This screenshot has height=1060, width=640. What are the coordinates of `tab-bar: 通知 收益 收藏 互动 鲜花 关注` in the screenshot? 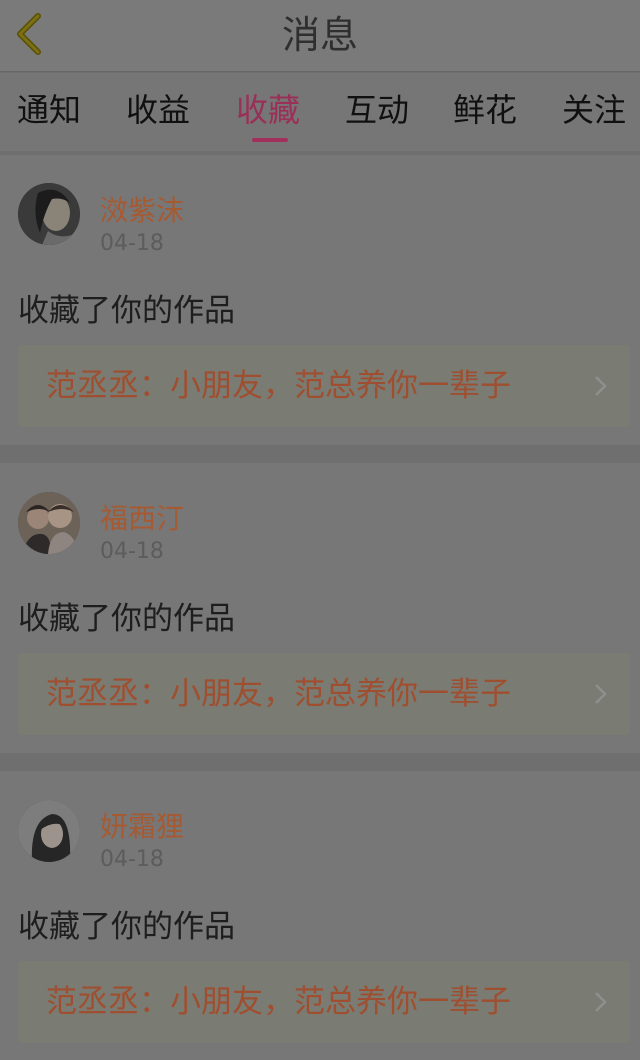 It's located at (320, 112).